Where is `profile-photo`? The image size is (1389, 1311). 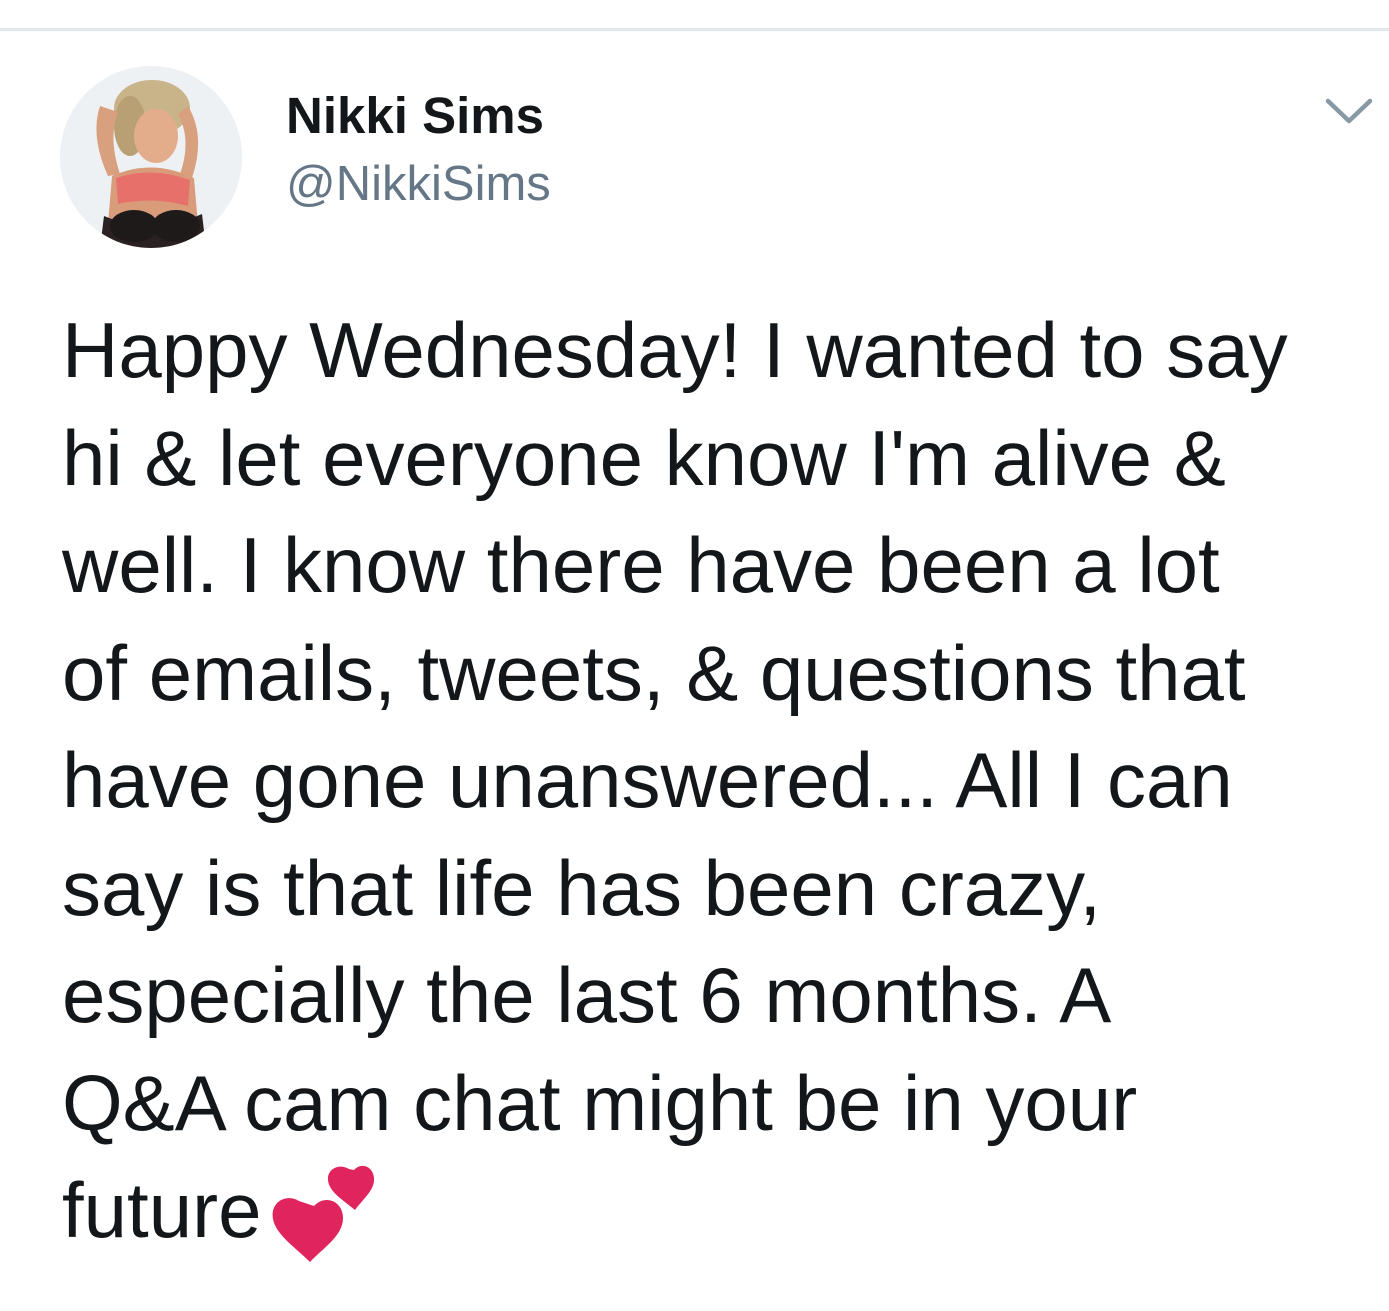 profile-photo is located at coordinates (151, 157).